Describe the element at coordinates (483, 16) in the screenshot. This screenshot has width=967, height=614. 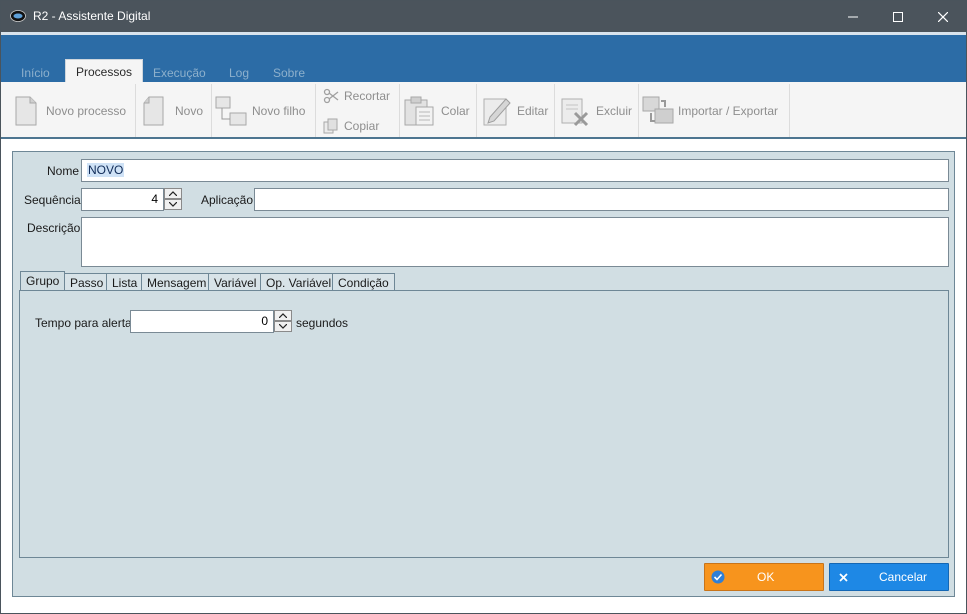
I see `title-bar: R2 - Assistente Digital` at that location.